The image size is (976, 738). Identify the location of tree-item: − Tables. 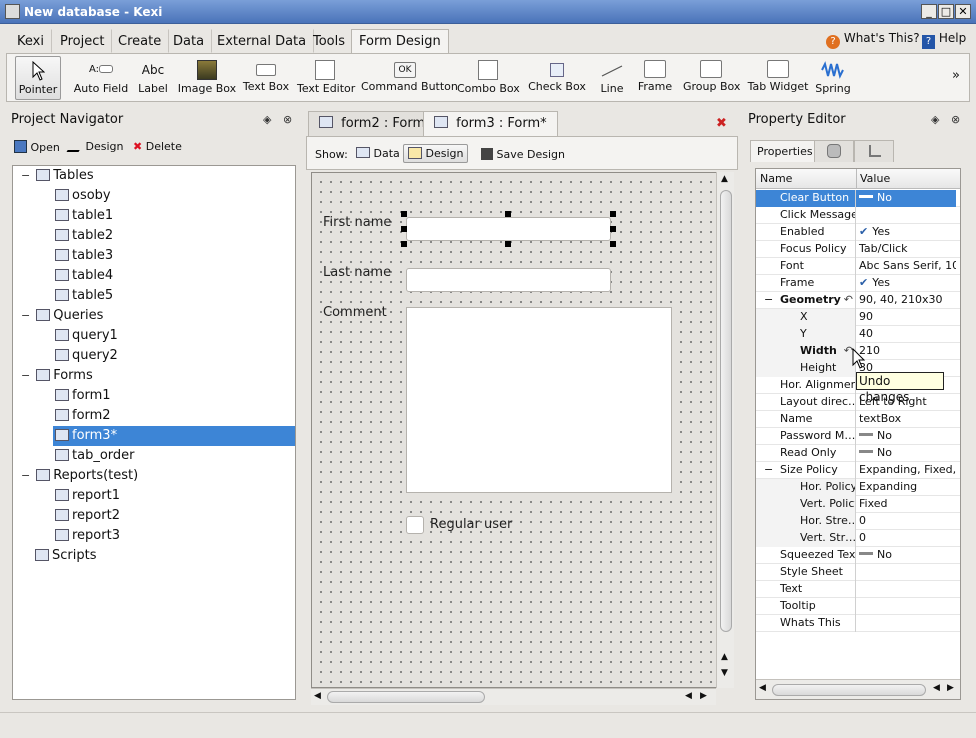
(154, 176).